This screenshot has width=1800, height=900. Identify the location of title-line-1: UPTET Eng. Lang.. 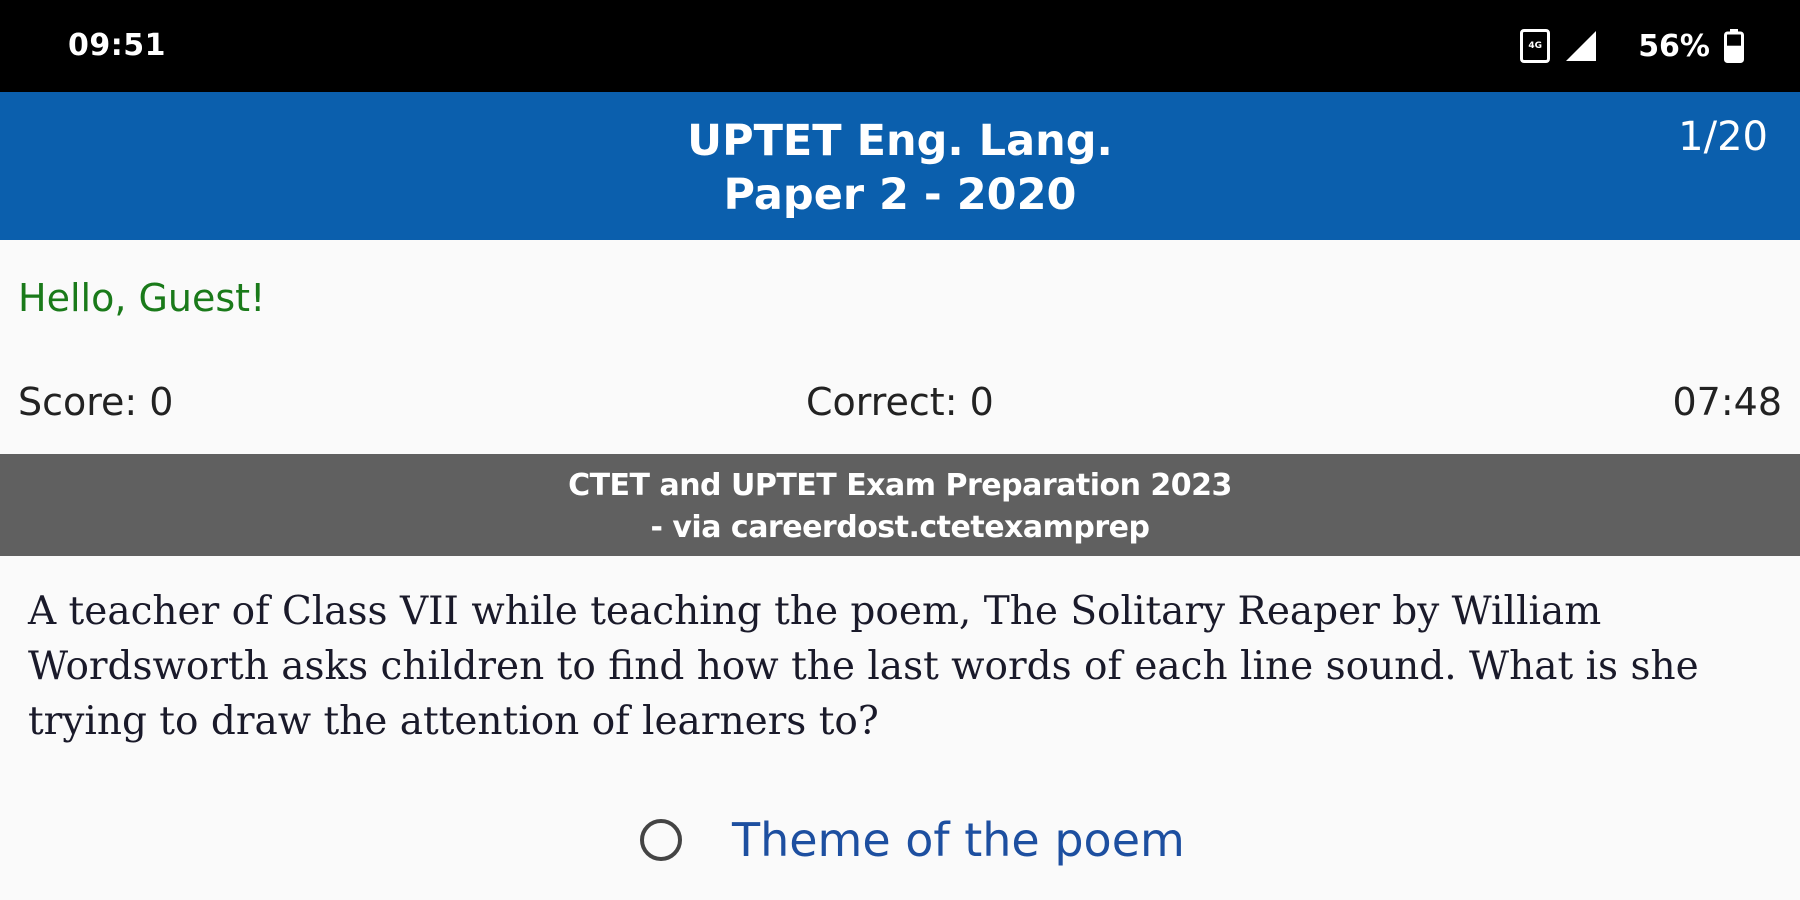
(900, 141).